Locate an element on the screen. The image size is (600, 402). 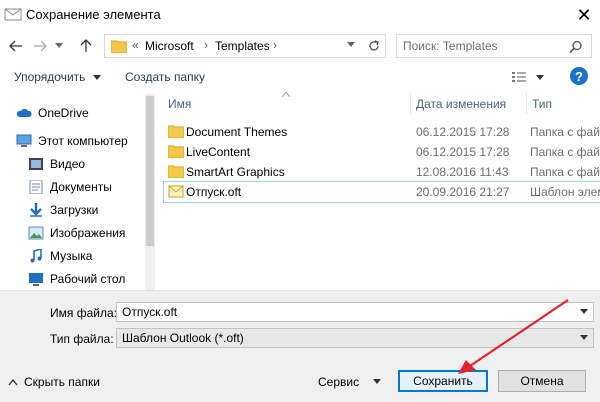
sort-ascending-icon is located at coordinates (286, 94).